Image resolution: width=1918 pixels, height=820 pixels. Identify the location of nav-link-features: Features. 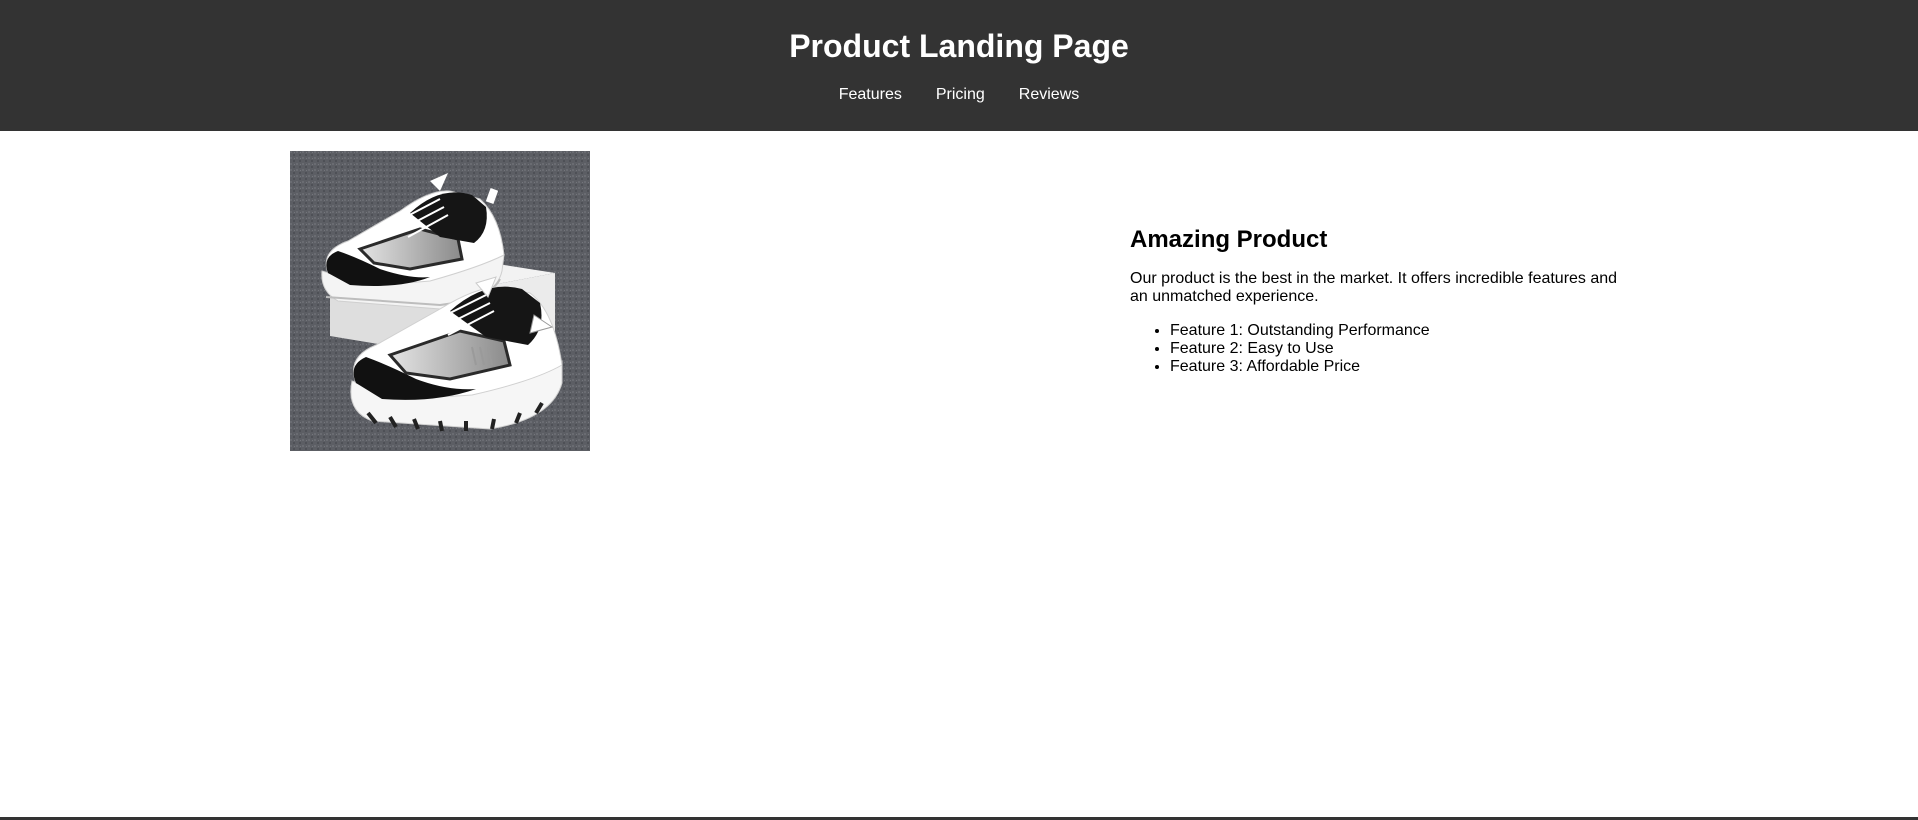
(870, 95).